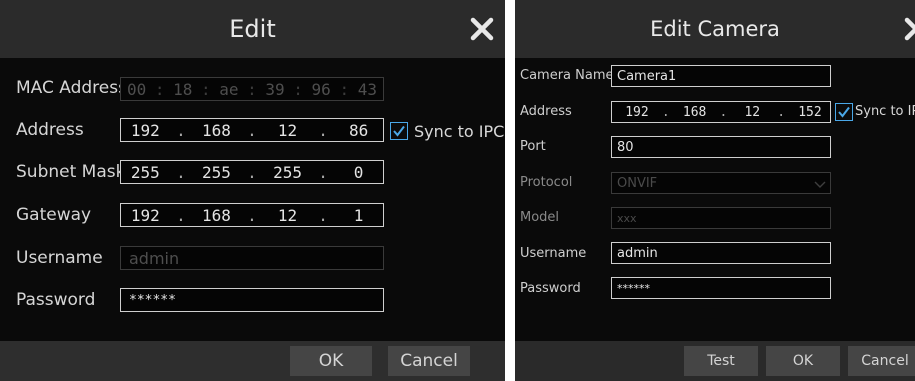 The height and width of the screenshot is (381, 915). What do you see at coordinates (721, 112) in the screenshot?
I see `address-ip-field: 192. 168. 12. 152` at bounding box center [721, 112].